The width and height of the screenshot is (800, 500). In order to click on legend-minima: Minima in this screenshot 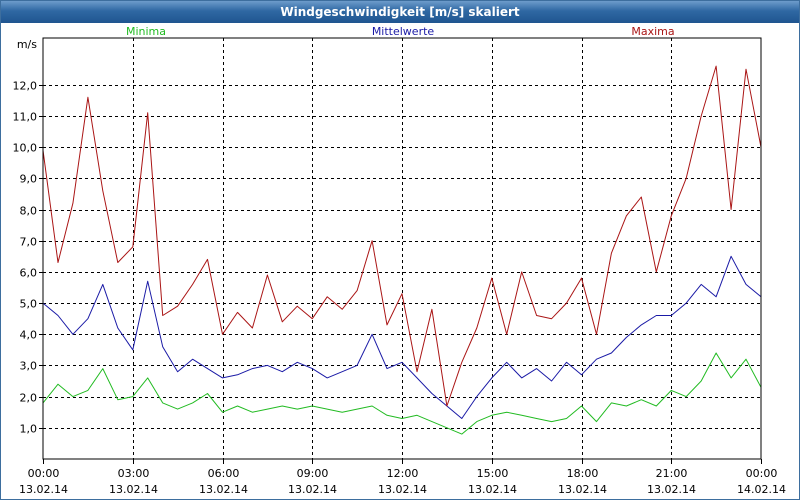, I will do `click(146, 31)`.